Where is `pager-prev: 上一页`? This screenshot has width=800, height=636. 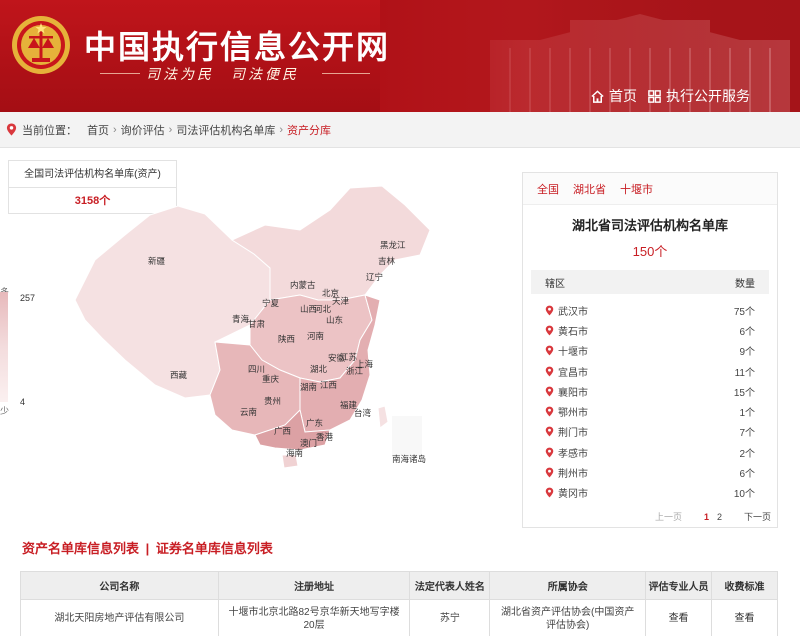
pager-prev: 上一页 is located at coordinates (668, 516).